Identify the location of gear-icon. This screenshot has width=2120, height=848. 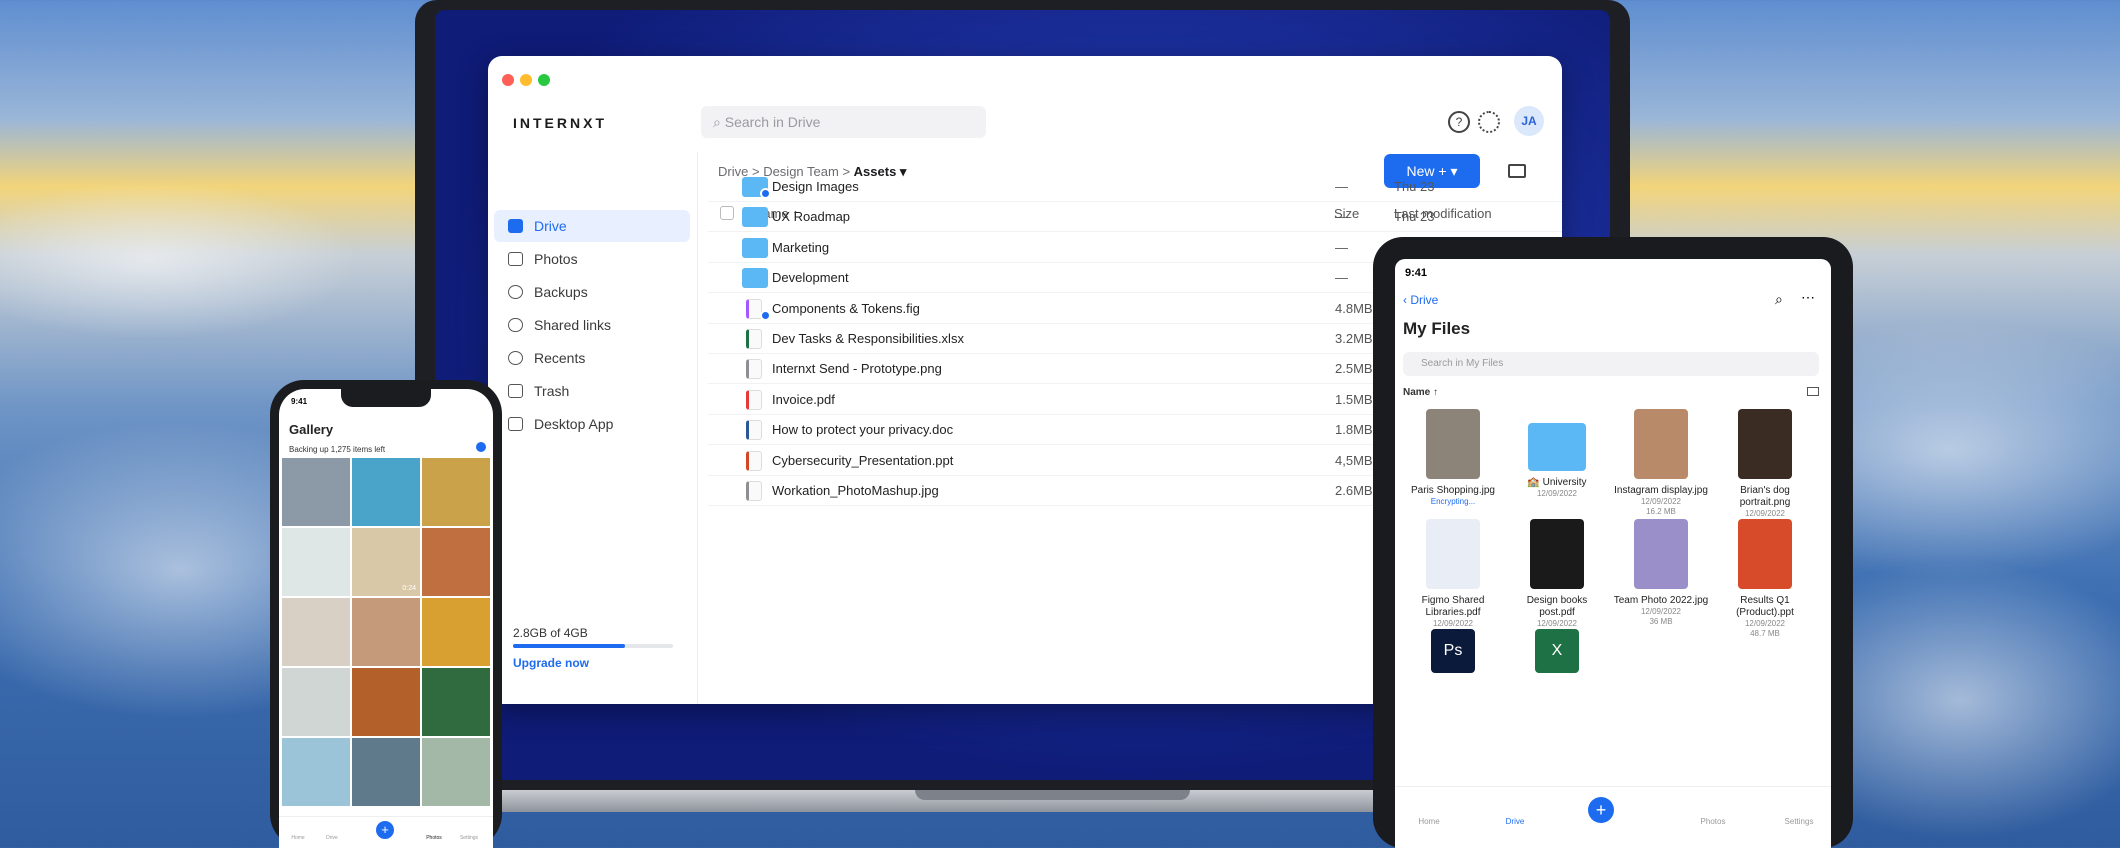
(1489, 122).